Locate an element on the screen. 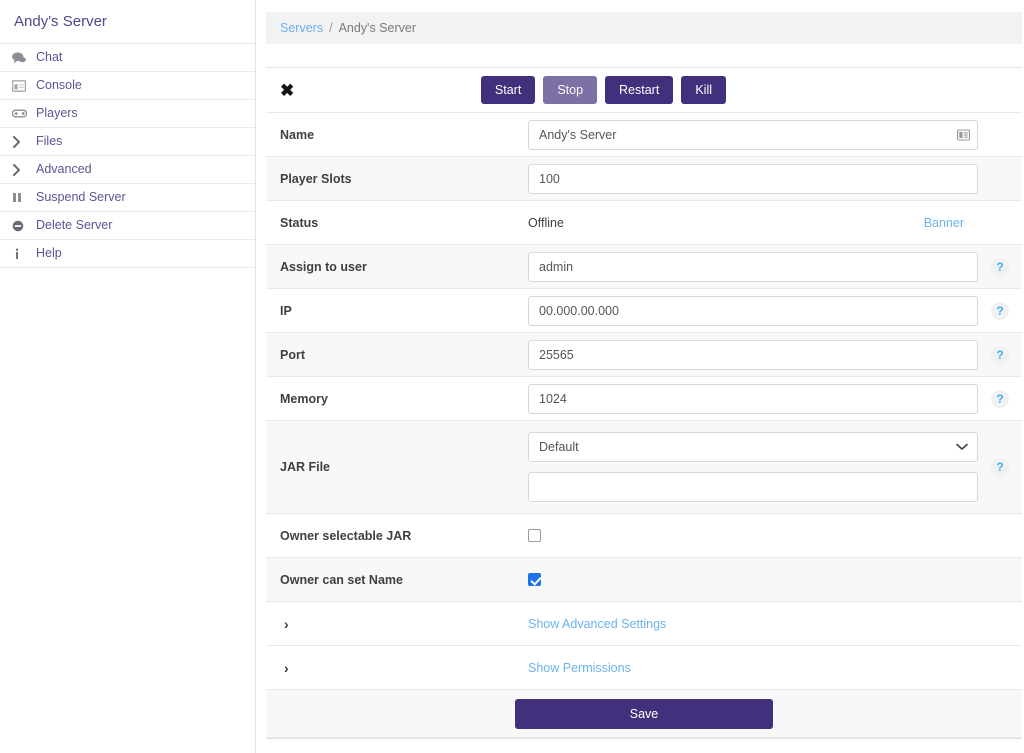  memory-field-cell is located at coordinates (753, 398).